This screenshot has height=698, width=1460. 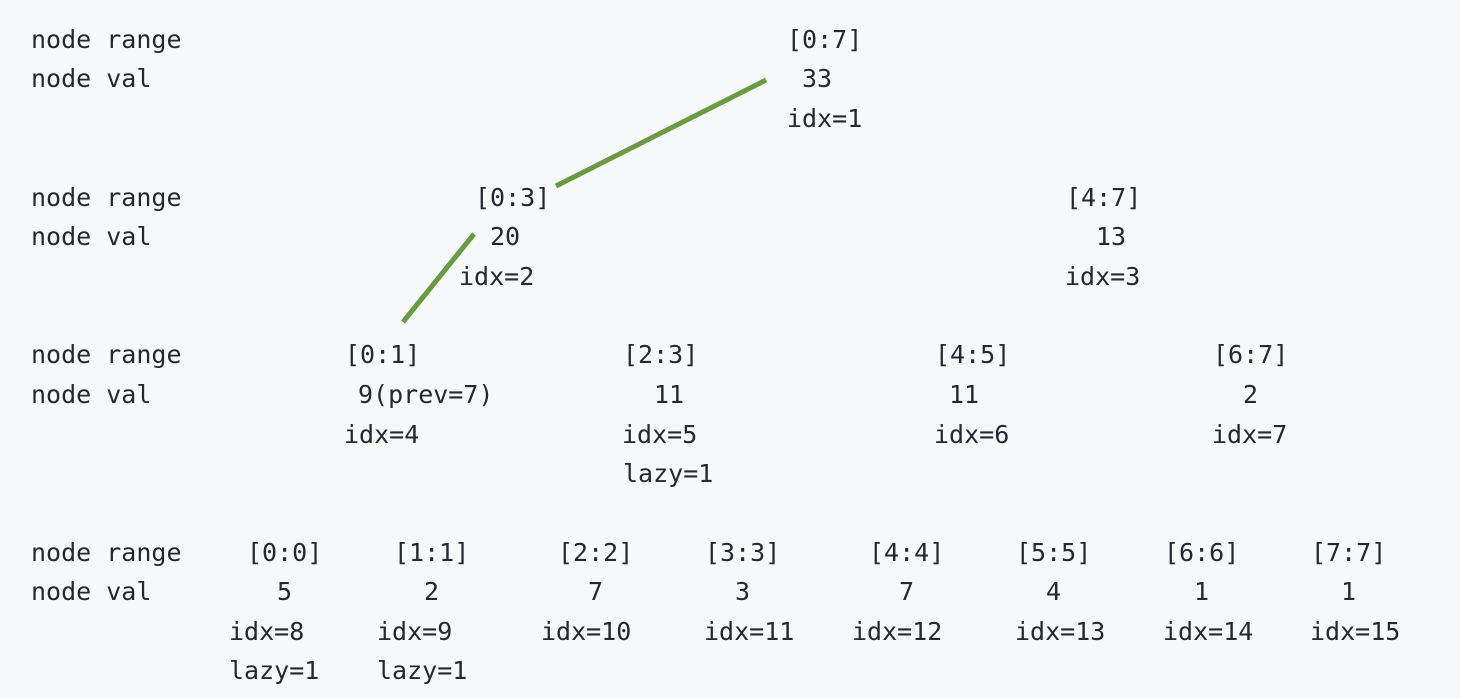 What do you see at coordinates (897, 631) in the screenshot?
I see `node-idx: idx=12` at bounding box center [897, 631].